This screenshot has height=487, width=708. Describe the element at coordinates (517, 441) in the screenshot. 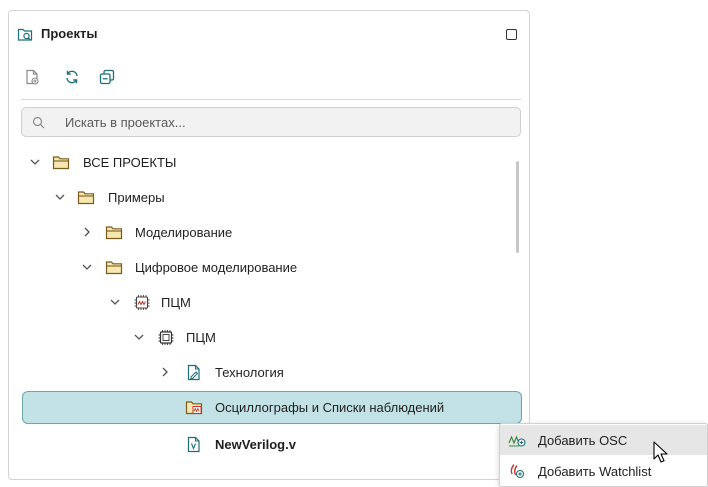

I see `add-oscilloscope-icon` at that location.